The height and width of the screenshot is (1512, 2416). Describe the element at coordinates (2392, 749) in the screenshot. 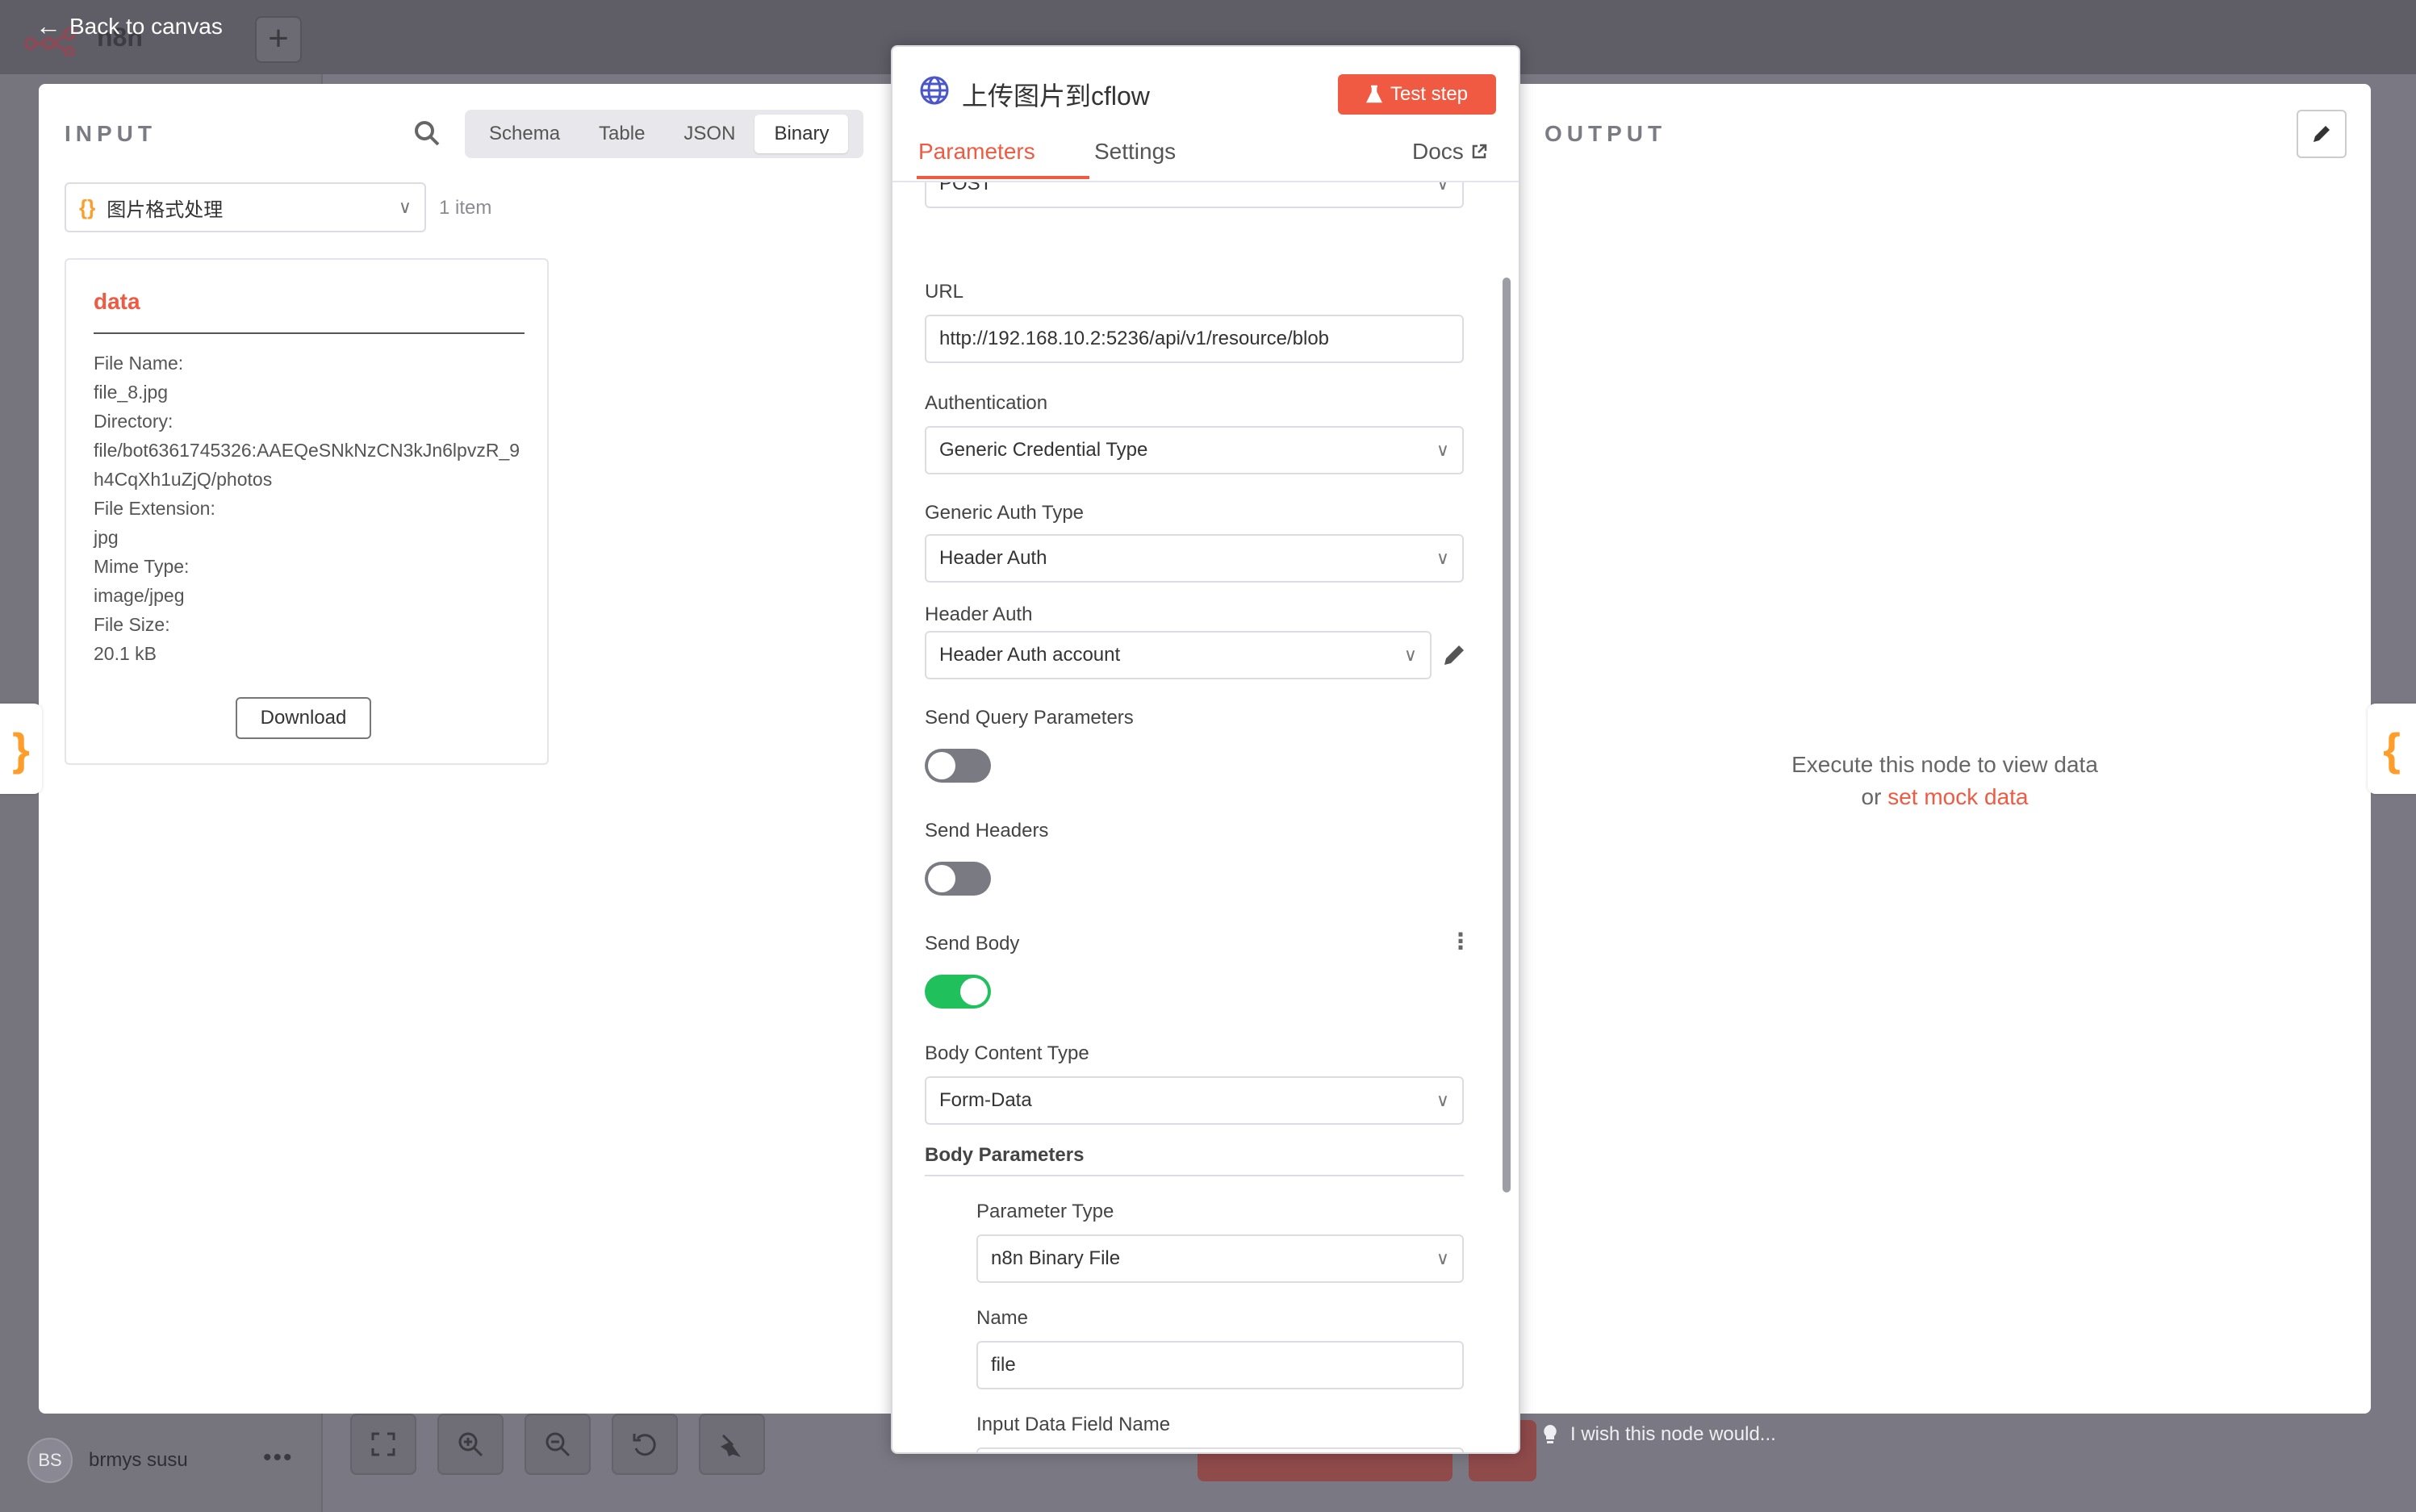

I see `output-edge-brace-icon: {` at that location.